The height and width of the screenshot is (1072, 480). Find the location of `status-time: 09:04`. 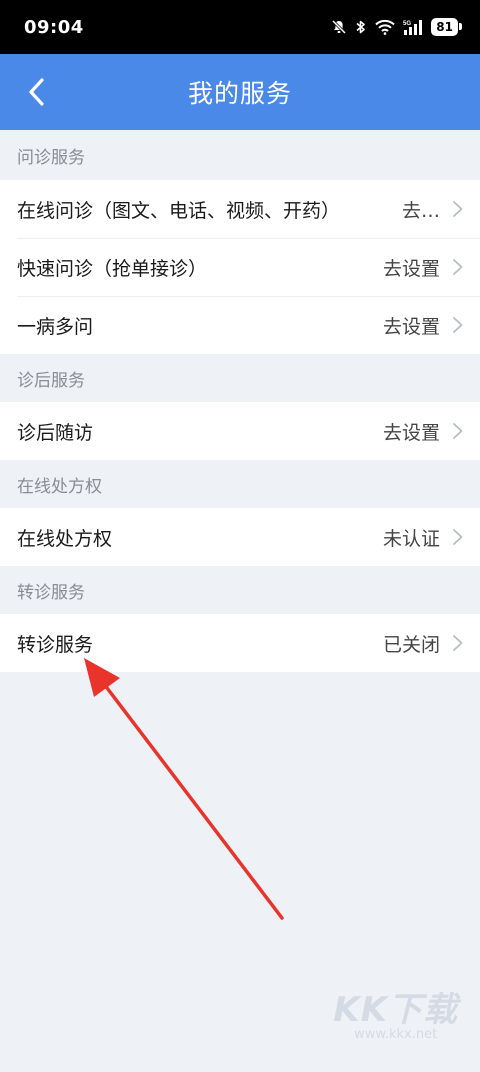

status-time: 09:04 is located at coordinates (54, 27).